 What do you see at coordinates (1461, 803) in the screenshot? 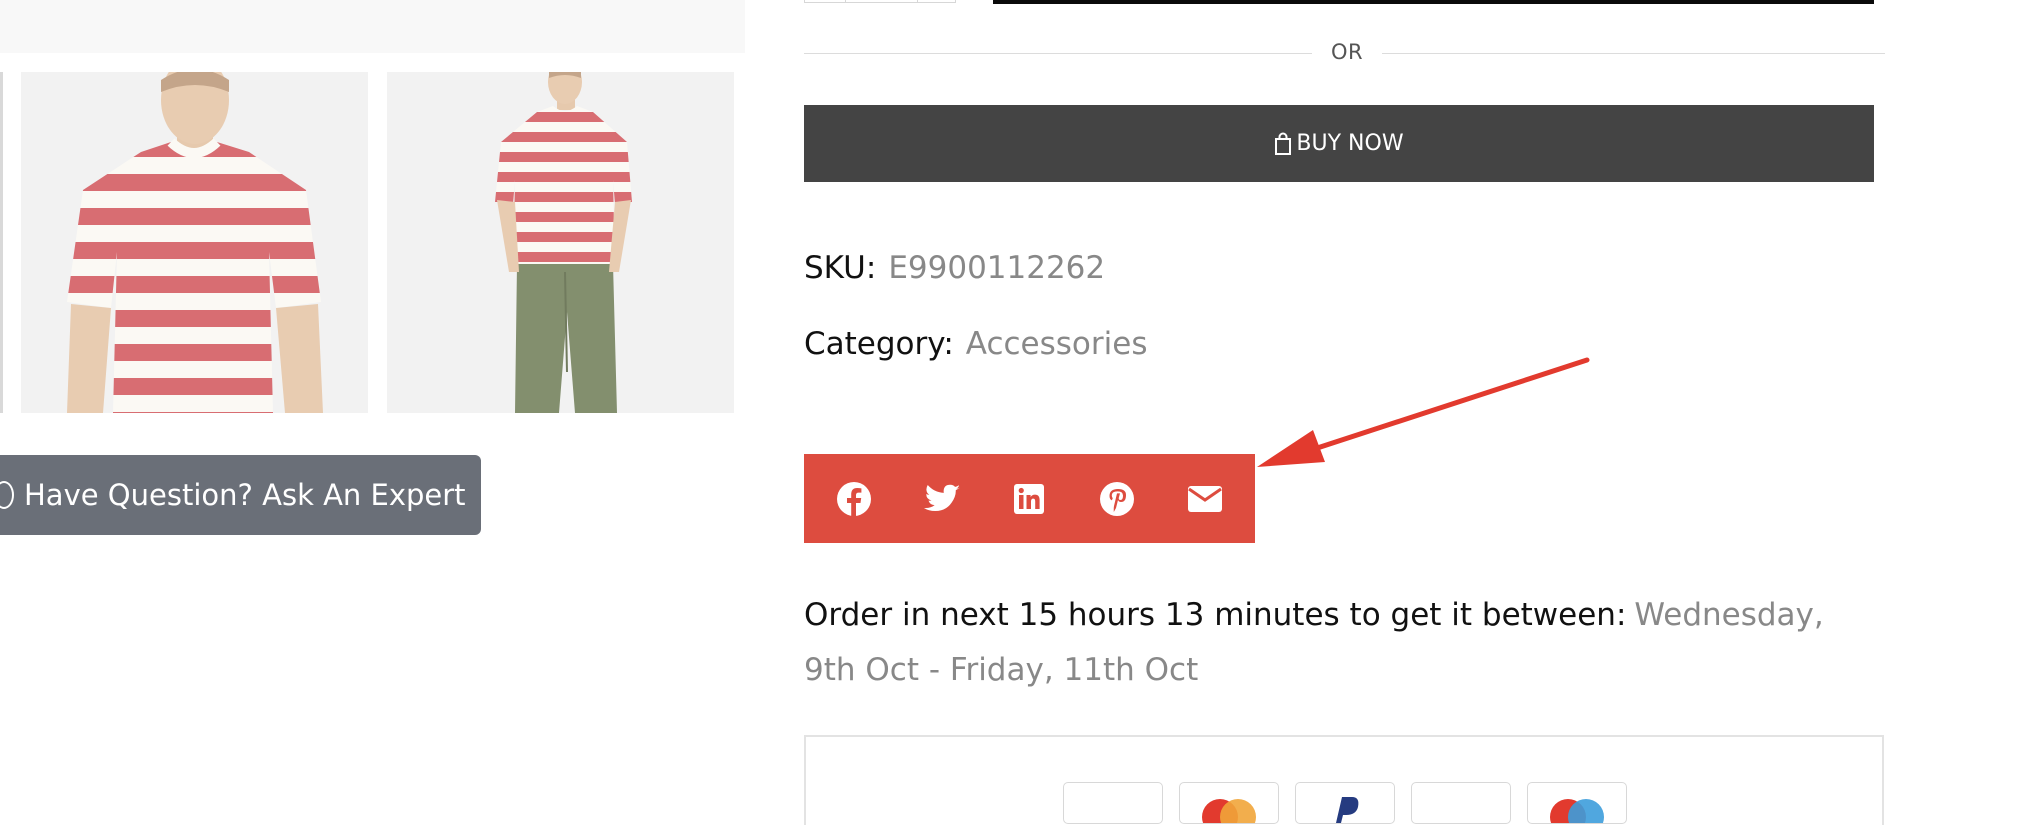
I see `amex-card-icon` at bounding box center [1461, 803].